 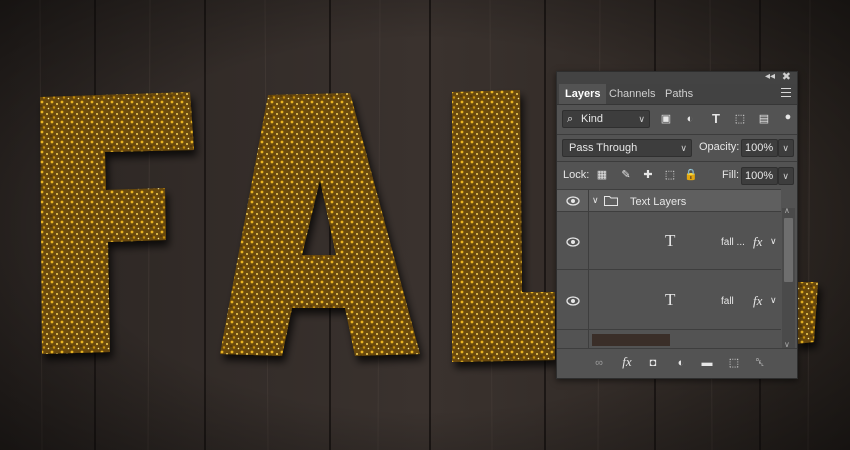 I want to click on folder-icon: ▬, so click(x=707, y=363).